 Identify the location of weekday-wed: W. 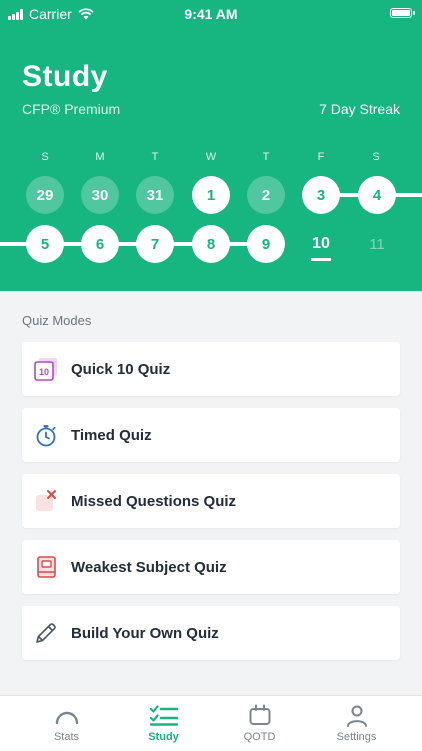
(211, 157).